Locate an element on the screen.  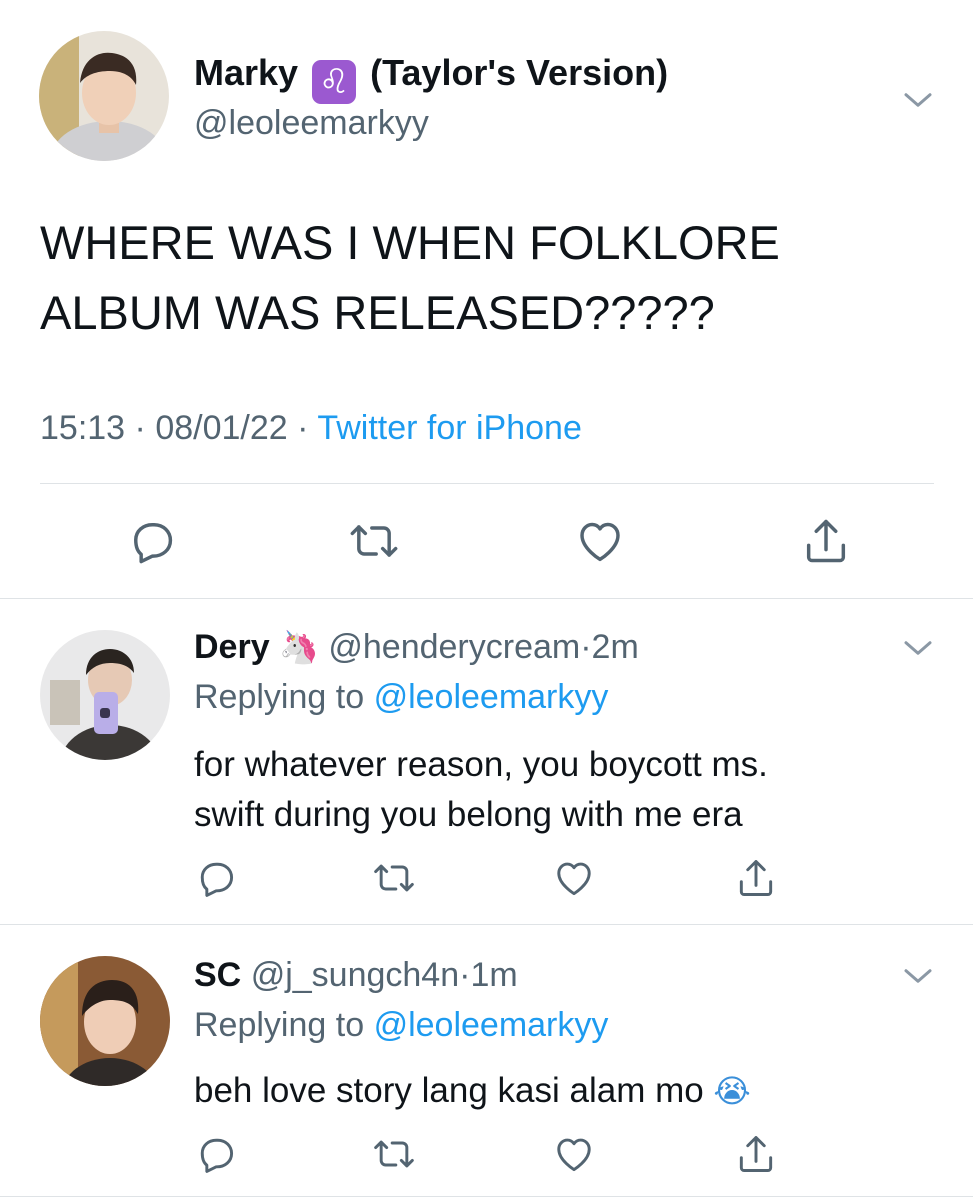
display-name-text: Marky is located at coordinates (246, 72).